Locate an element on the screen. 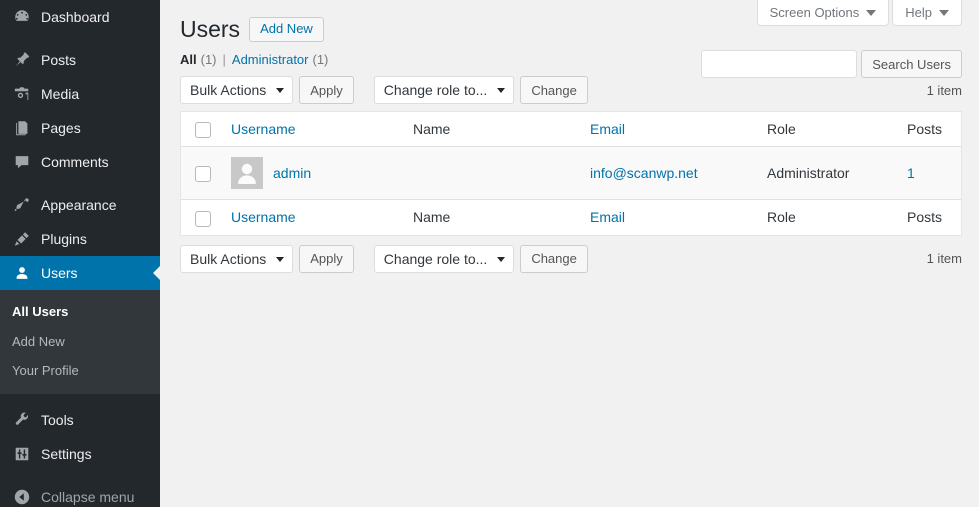 This screenshot has width=979, height=507. sidebar-item-pages: Pages is located at coordinates (80, 128).